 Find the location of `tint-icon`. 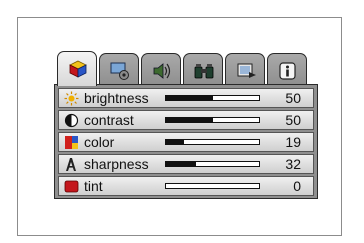

tint-icon is located at coordinates (71, 186).